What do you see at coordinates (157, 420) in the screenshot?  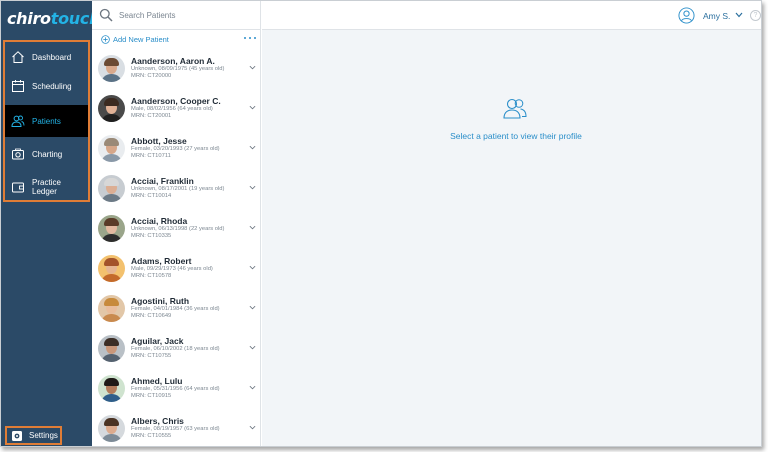 I see `patient-name: Albers, Chris` at bounding box center [157, 420].